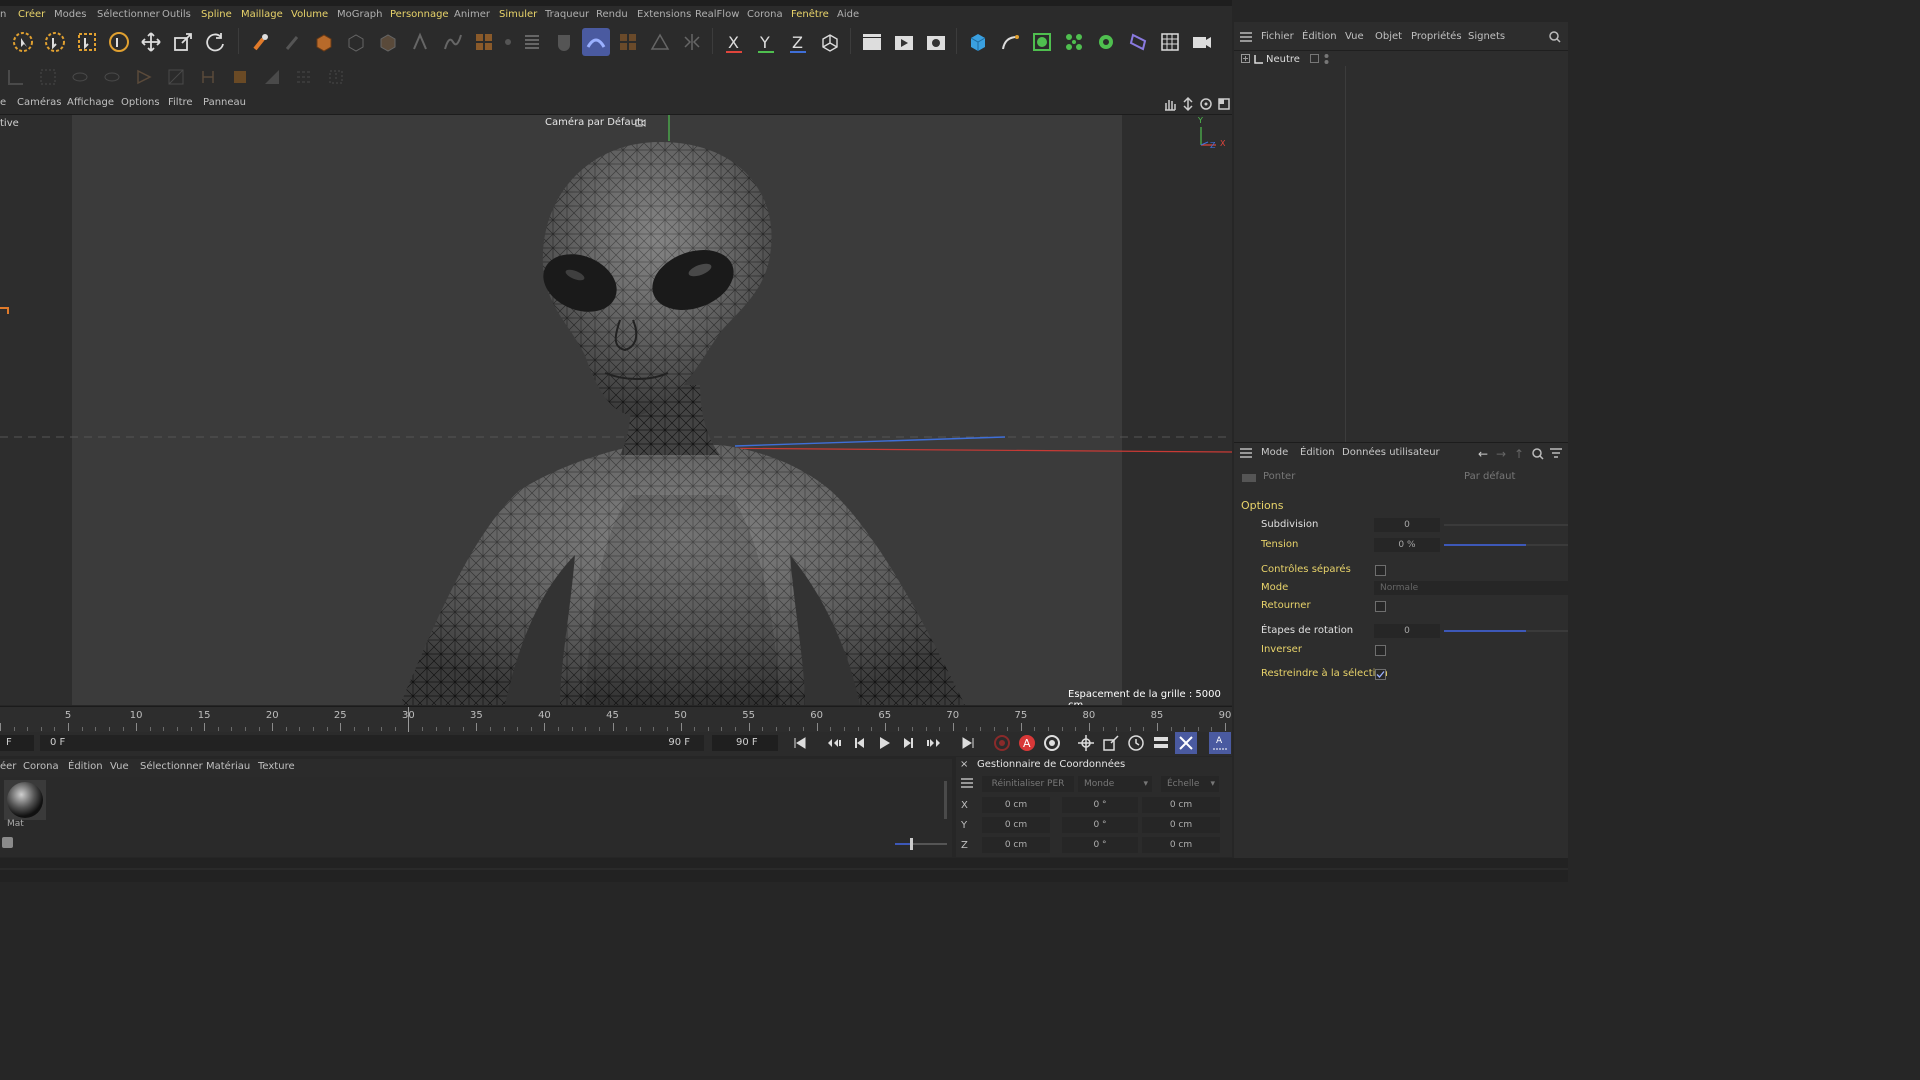  I want to click on rotation-y-field: 0 °, so click(1100, 825).